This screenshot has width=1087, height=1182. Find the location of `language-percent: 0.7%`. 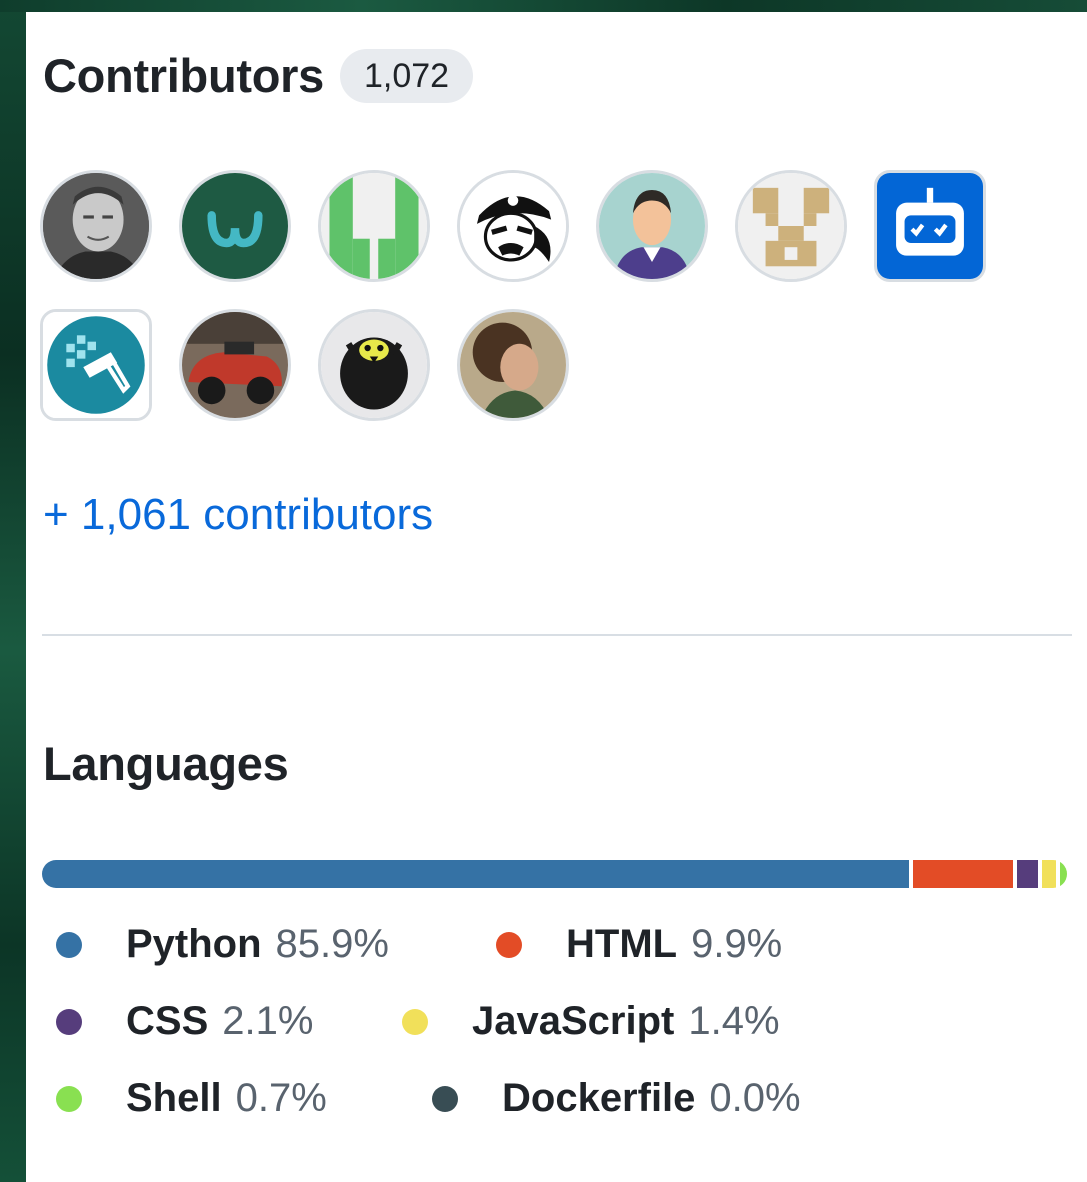

language-percent: 0.7% is located at coordinates (281, 1098).